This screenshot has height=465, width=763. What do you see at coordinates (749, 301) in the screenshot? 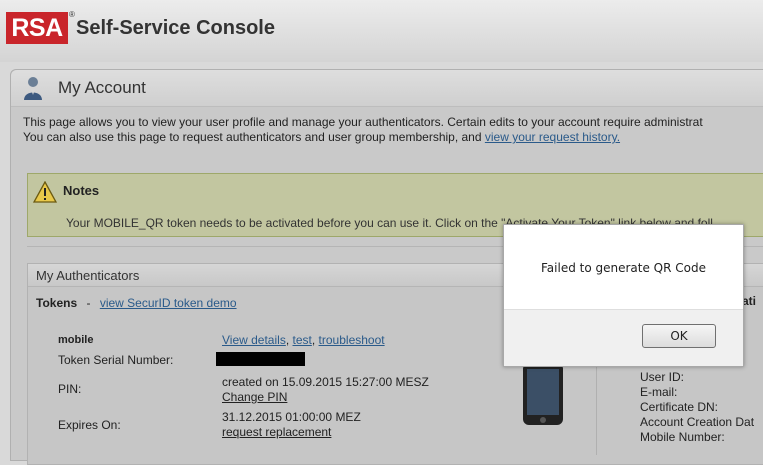
I see `right-heading-fragment: ati` at bounding box center [749, 301].